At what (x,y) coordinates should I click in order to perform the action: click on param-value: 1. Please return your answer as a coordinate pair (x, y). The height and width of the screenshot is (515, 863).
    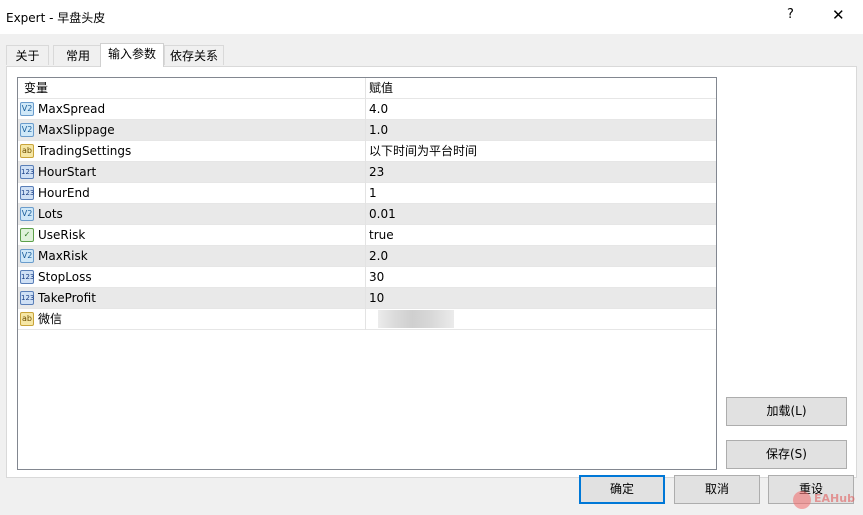
    Looking at the image, I should click on (373, 193).